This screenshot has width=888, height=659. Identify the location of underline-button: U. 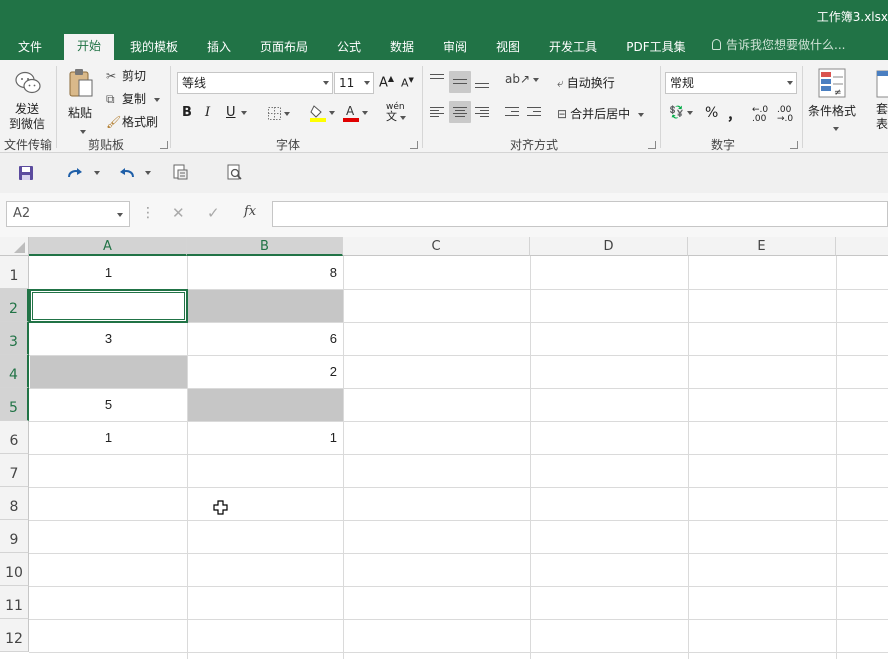
(236, 112).